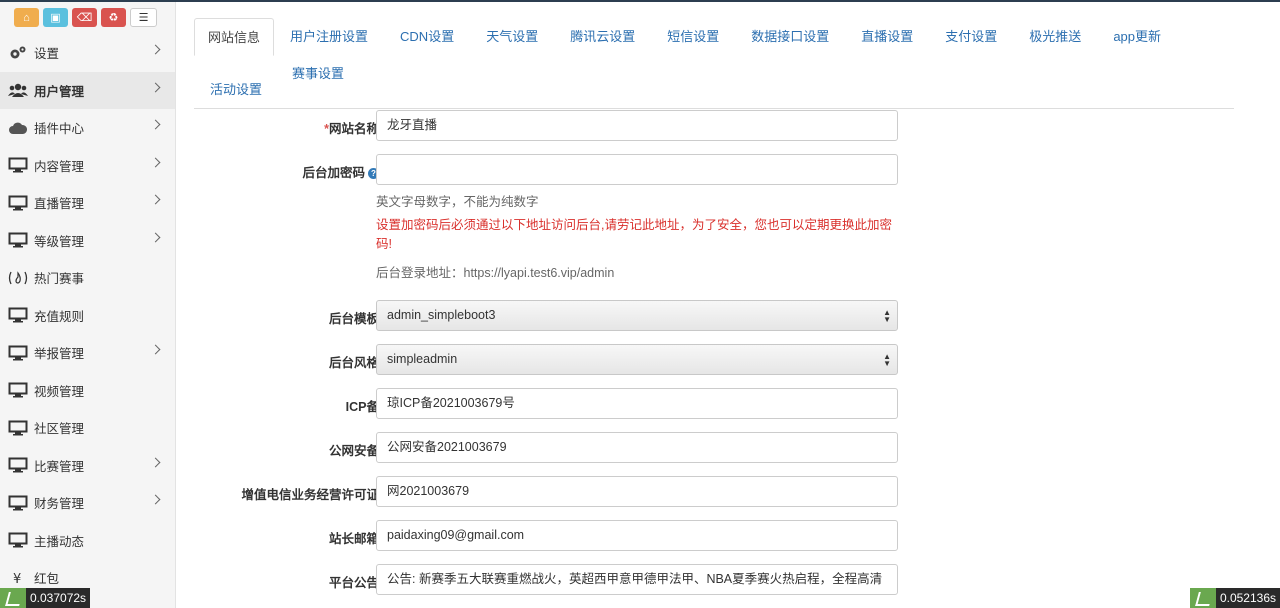  I want to click on tab-0: 网站信息, so click(234, 37).